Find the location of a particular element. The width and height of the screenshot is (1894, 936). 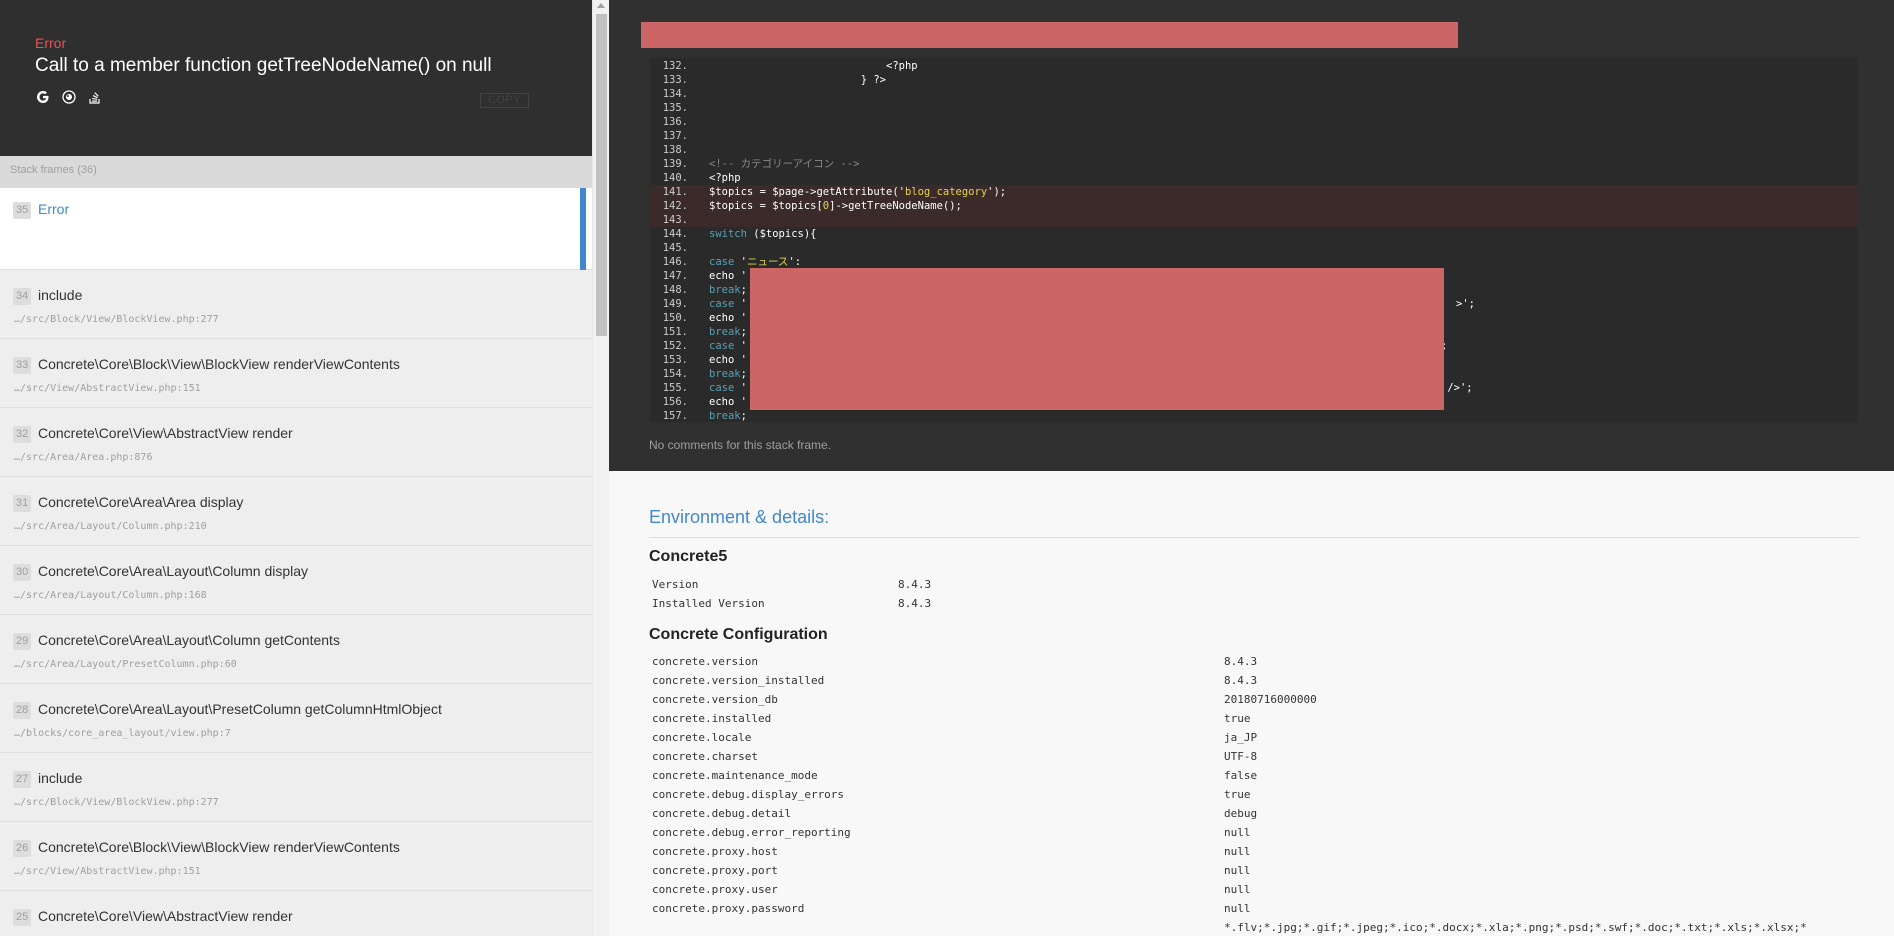

frame-file: …/src/Area/Area.php:876 is located at coordinates (83, 457).